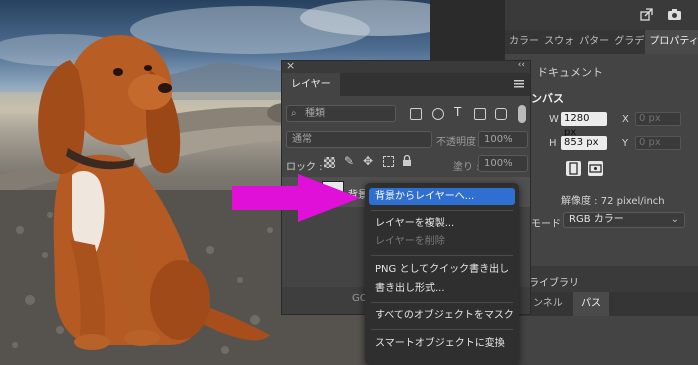 Image resolution: width=698 pixels, height=365 pixels. I want to click on fill-value: 100%, so click(498, 163).